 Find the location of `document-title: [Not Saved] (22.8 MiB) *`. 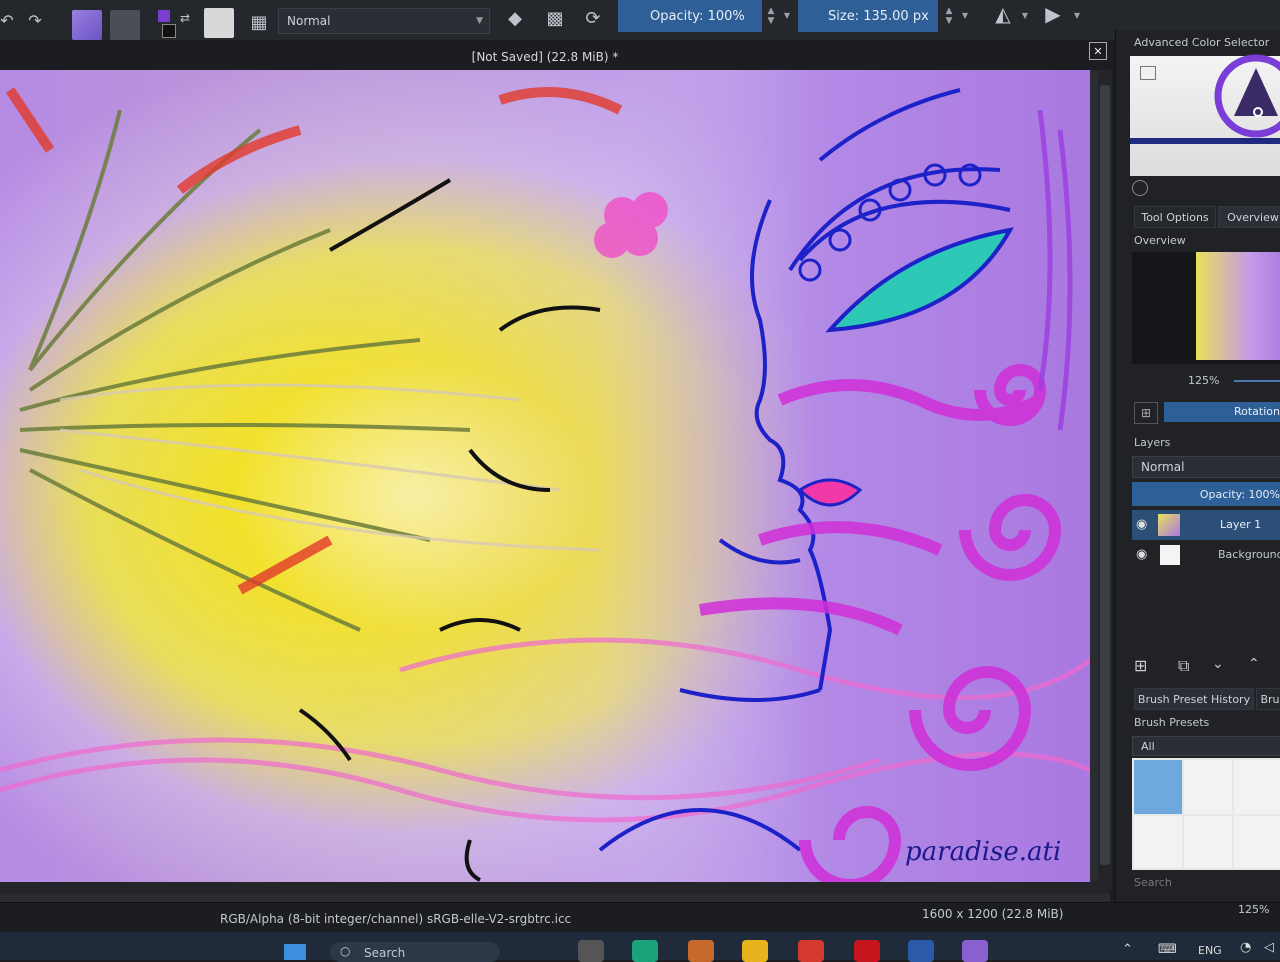

document-title: [Not Saved] (22.8 MiB) * is located at coordinates (545, 57).